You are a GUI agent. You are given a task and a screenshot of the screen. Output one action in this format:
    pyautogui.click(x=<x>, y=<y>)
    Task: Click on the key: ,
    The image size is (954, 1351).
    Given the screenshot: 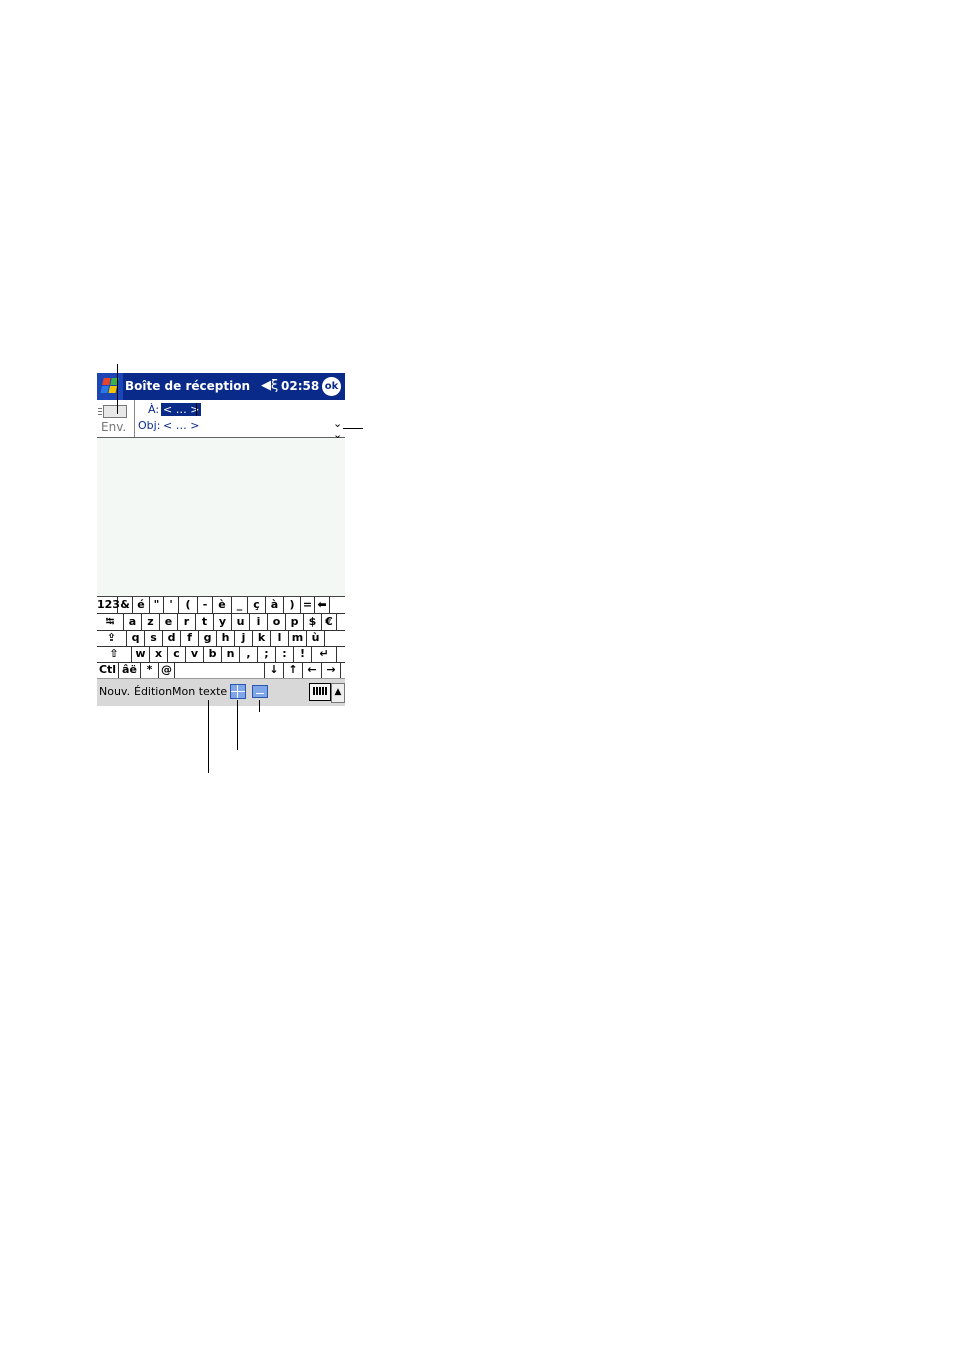 What is the action you would take?
    pyautogui.click(x=249, y=654)
    